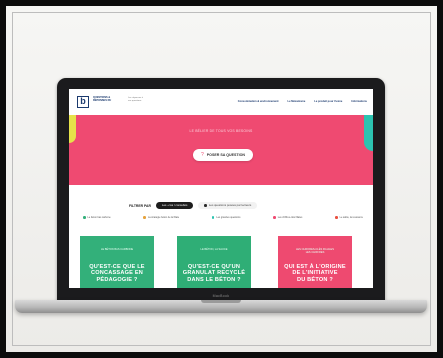 This screenshot has height=358, width=443. What do you see at coordinates (221, 296) in the screenshot?
I see `laptop-brand-label: MacBook` at bounding box center [221, 296].